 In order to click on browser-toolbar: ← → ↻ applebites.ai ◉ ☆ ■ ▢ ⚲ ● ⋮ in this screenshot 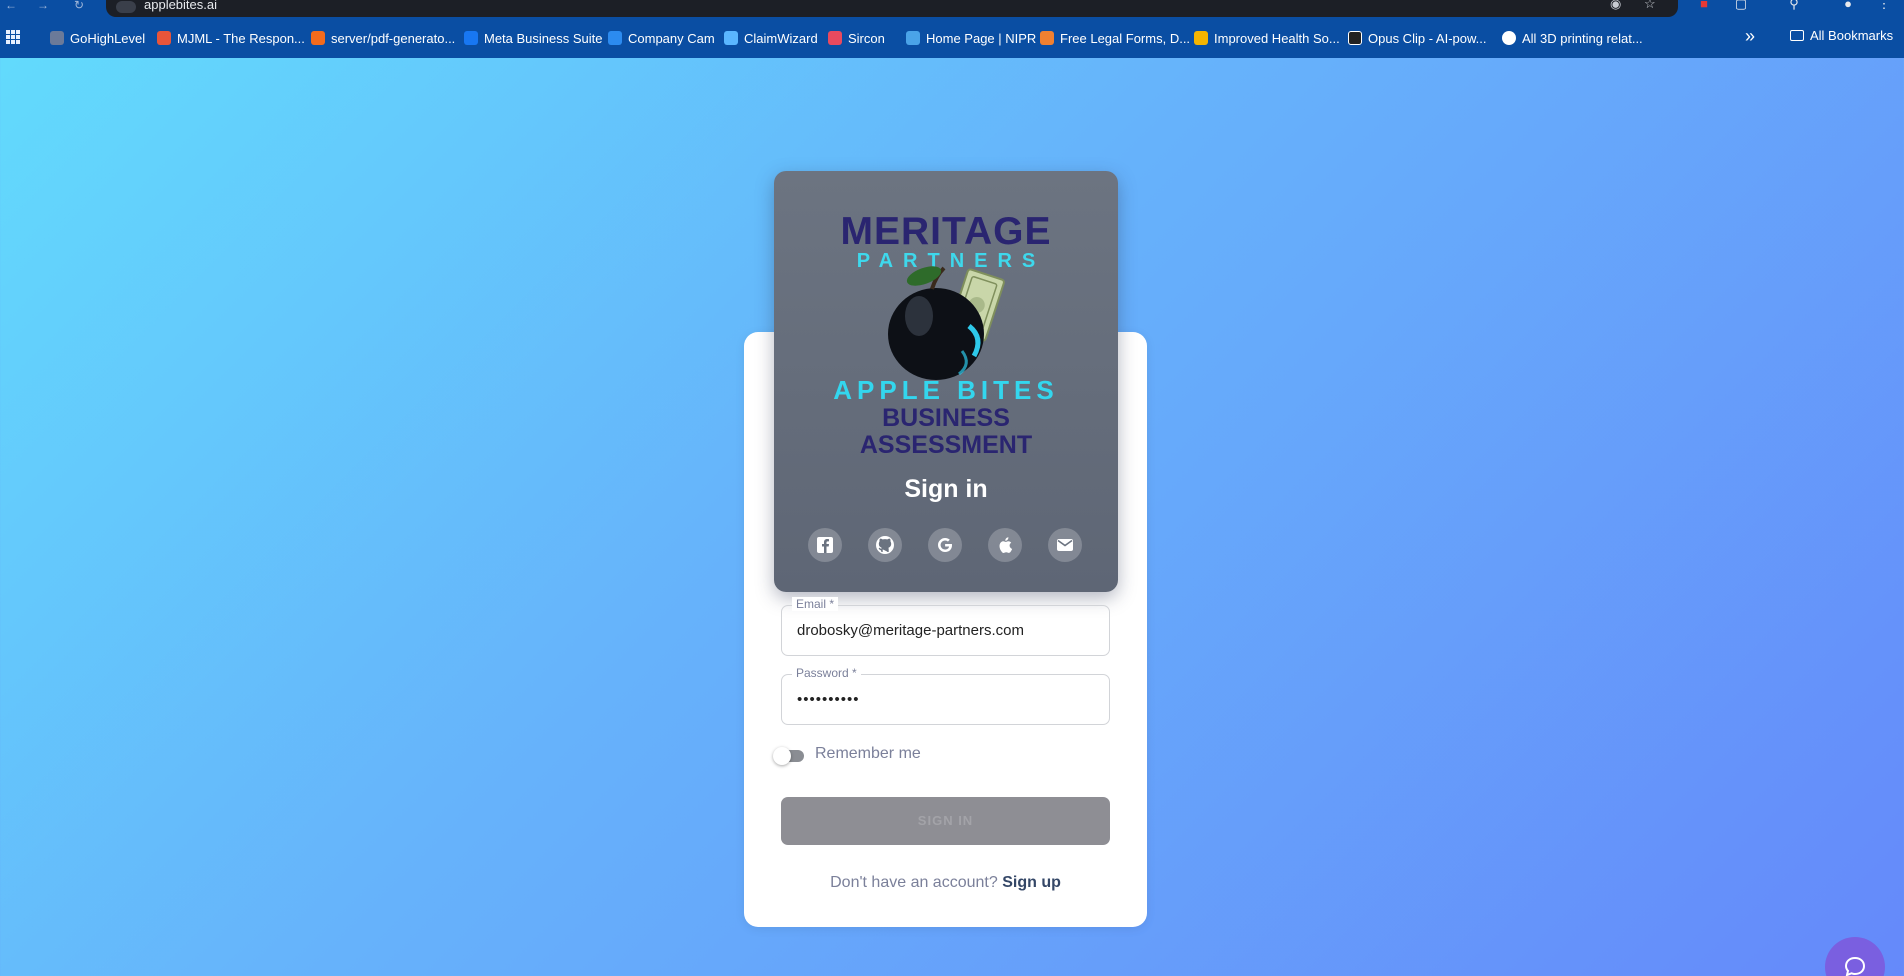, I will do `click(952, 9)`.